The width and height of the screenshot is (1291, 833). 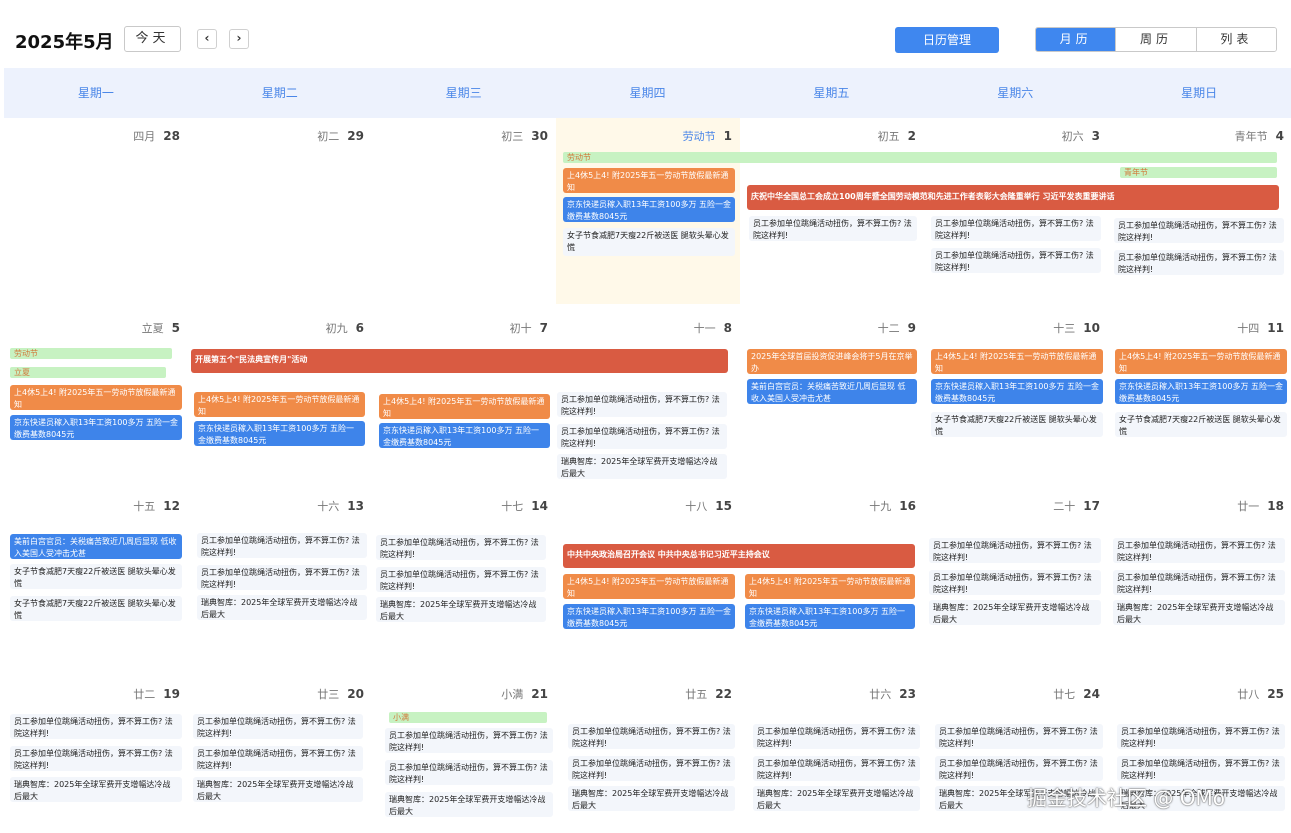 What do you see at coordinates (96, 211) in the screenshot?
I see `day-cell: 四月 28` at bounding box center [96, 211].